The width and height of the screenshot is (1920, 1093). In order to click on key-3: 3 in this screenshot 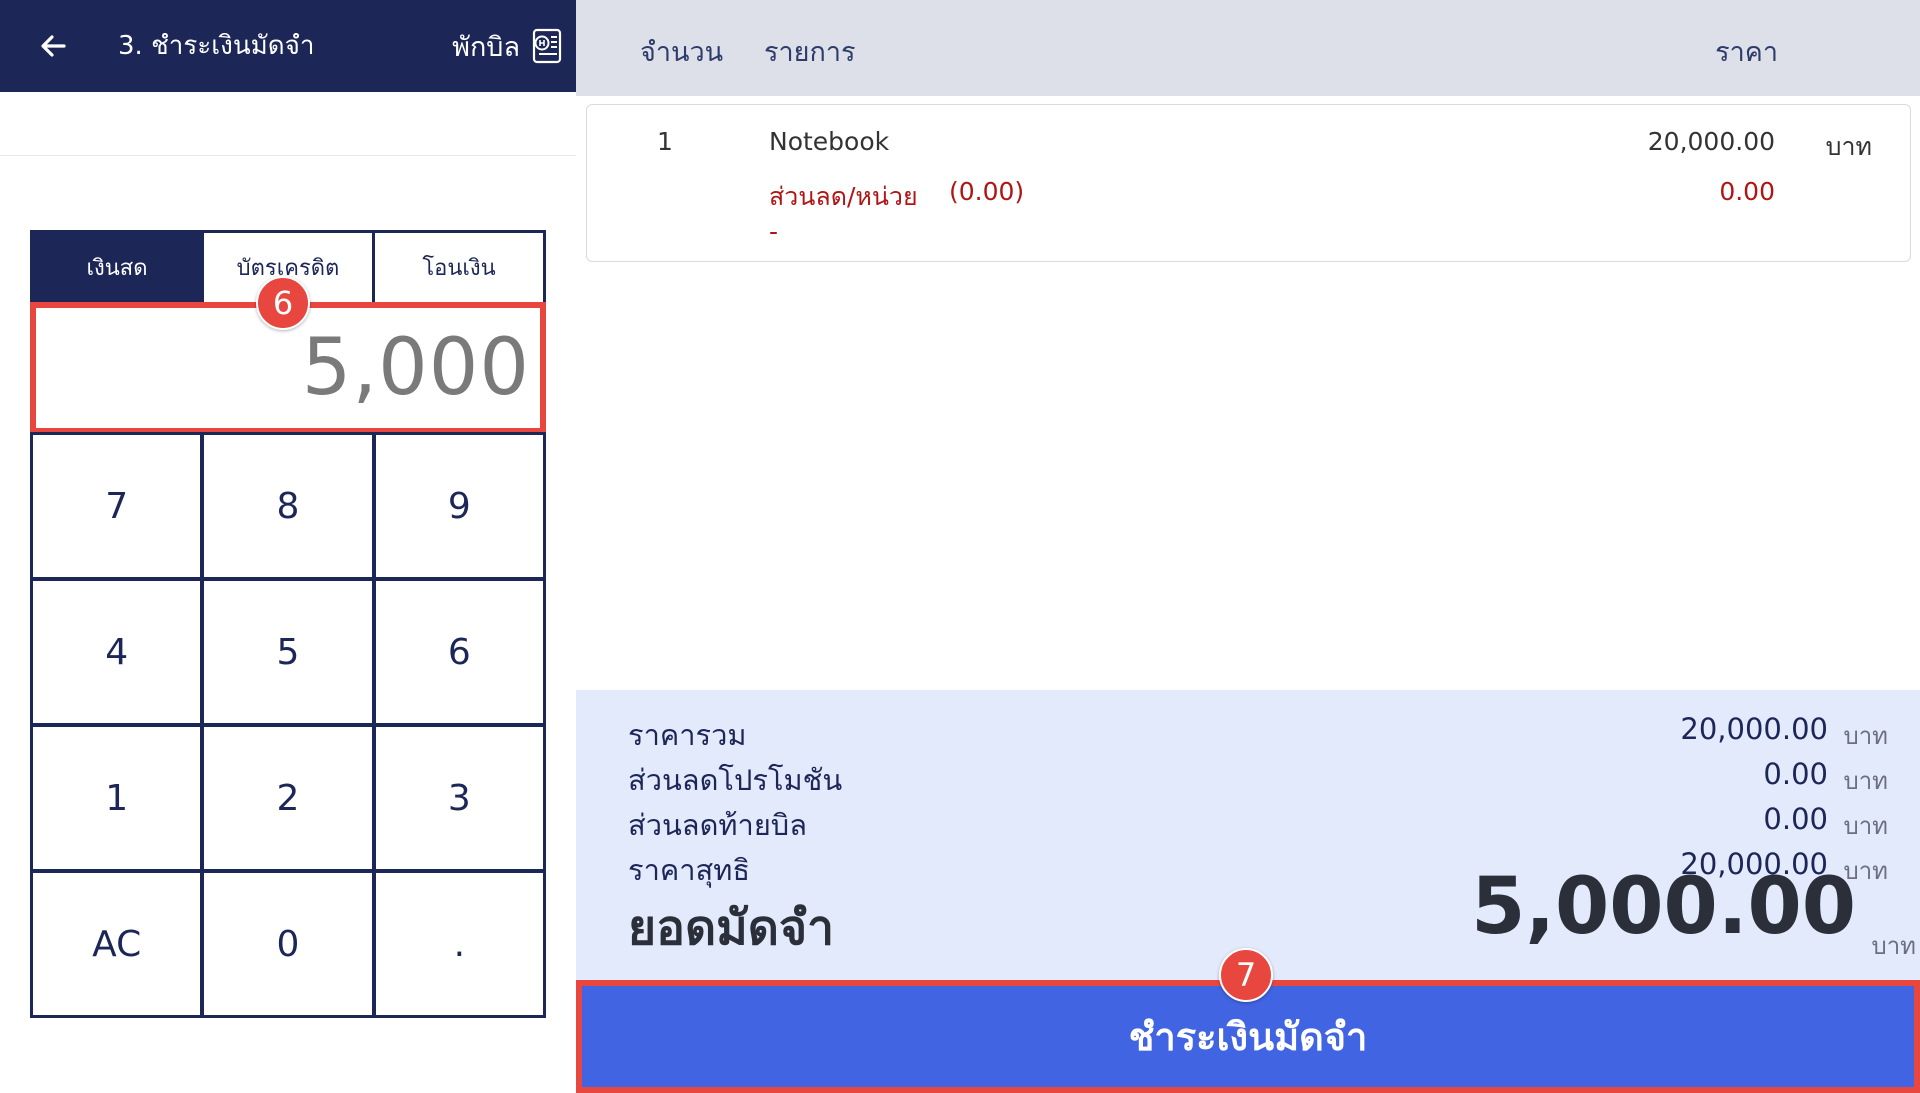, I will do `click(459, 798)`.